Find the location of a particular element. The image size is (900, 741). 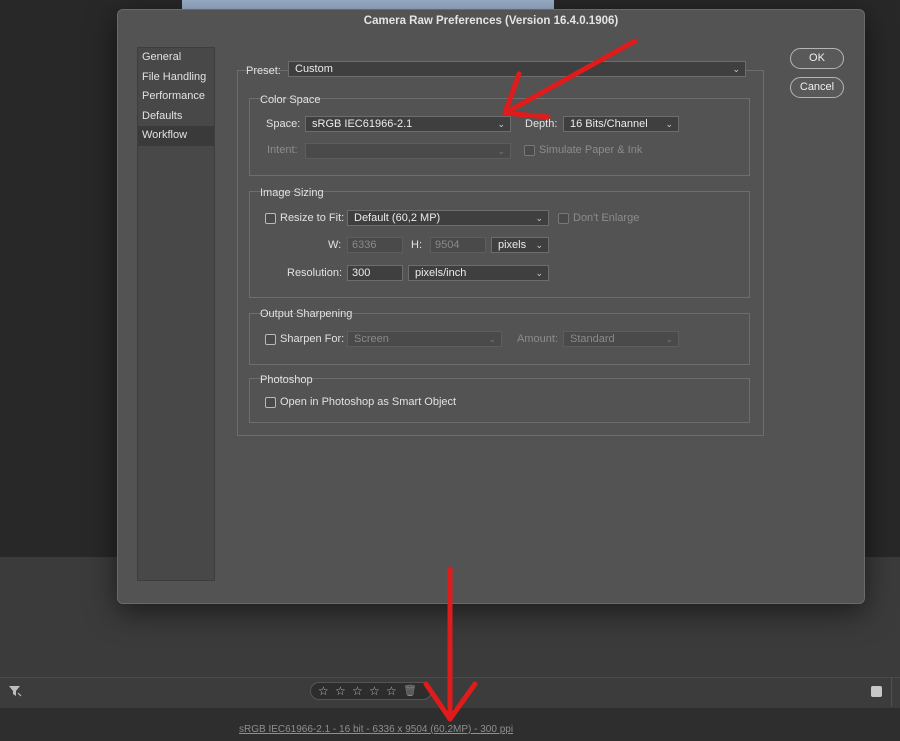

size-unit-select: pixels ⌄ is located at coordinates (520, 245).